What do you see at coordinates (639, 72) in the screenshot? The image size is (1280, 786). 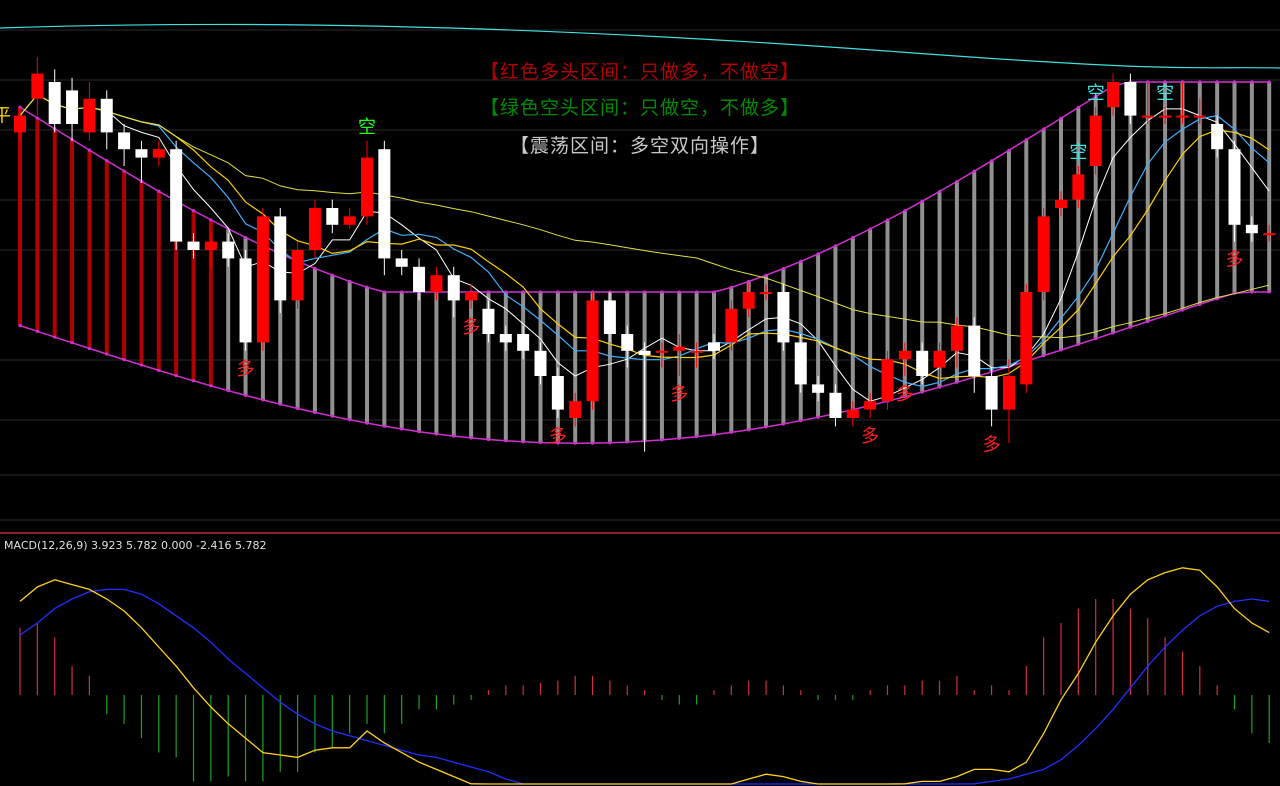 I see `legend-long-zone: 【红色多头区间：只做多，不做空】` at bounding box center [639, 72].